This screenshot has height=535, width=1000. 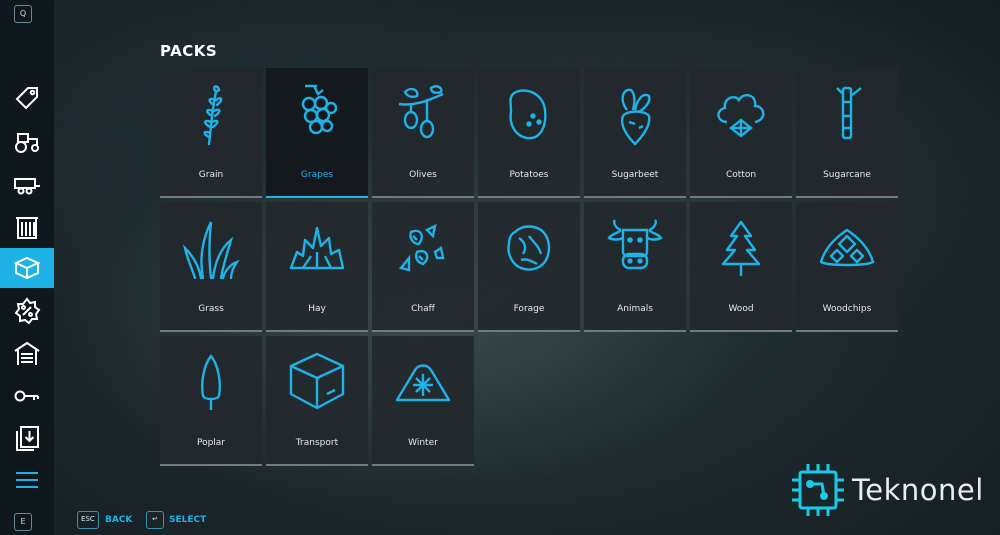 What do you see at coordinates (741, 309) in the screenshot?
I see `card-label: Wood` at bounding box center [741, 309].